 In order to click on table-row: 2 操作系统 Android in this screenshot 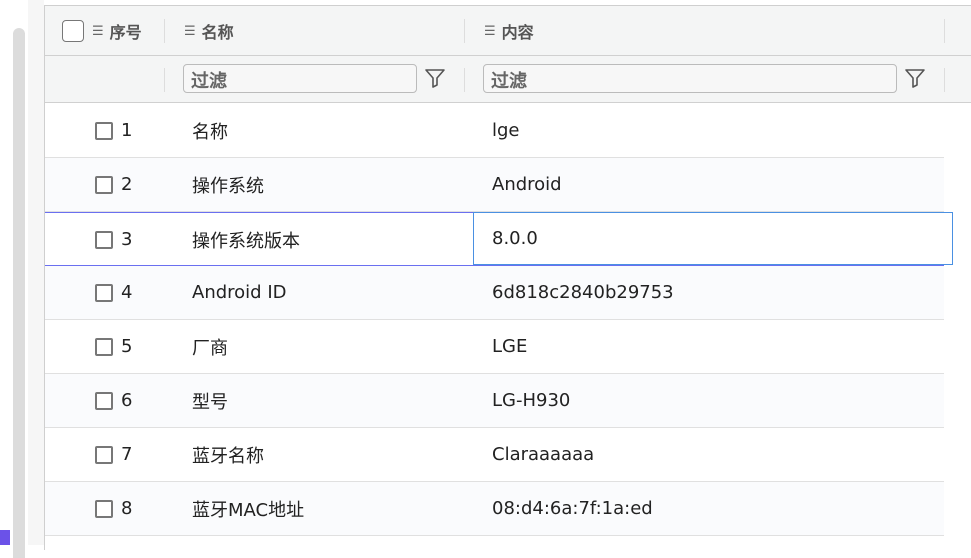, I will do `click(494, 185)`.